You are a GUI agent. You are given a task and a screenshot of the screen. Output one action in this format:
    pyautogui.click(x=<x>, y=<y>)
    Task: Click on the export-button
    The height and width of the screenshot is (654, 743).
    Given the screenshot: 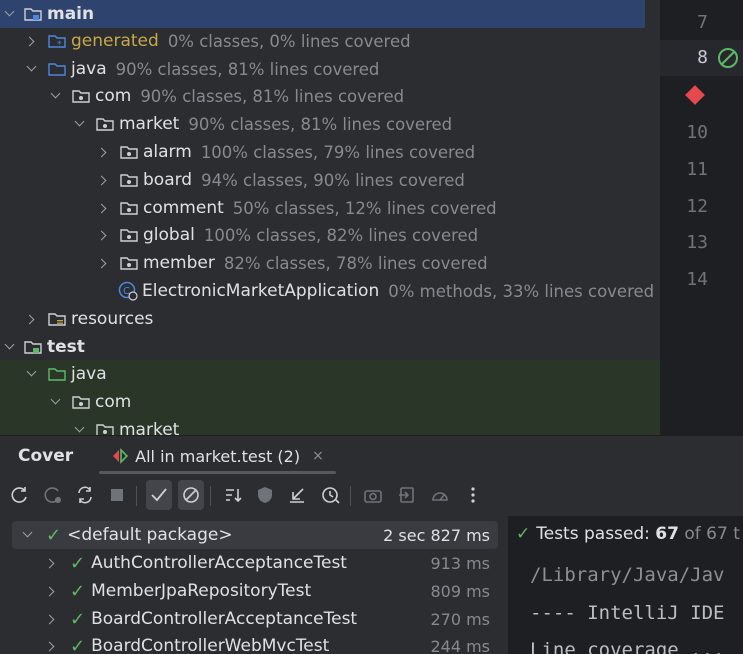 What is the action you would take?
    pyautogui.click(x=407, y=495)
    